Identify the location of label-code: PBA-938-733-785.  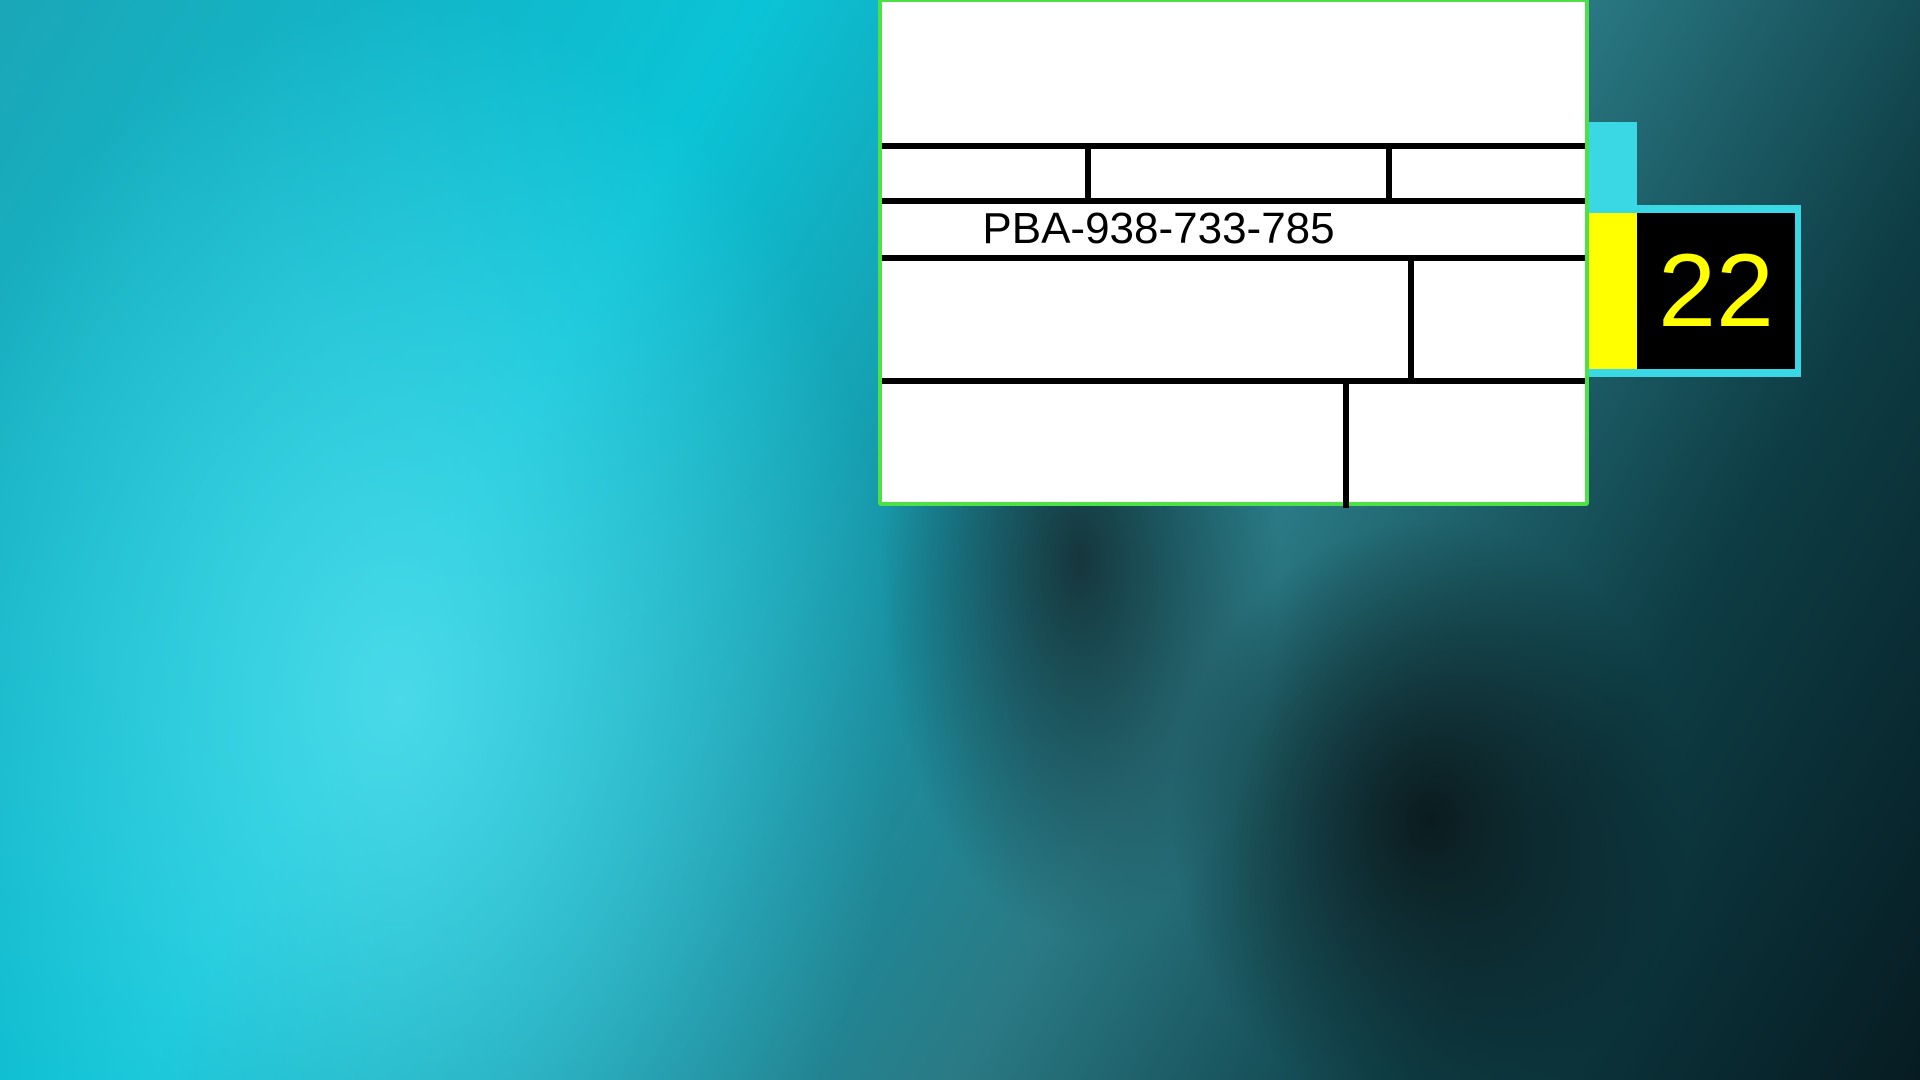
(1158, 228).